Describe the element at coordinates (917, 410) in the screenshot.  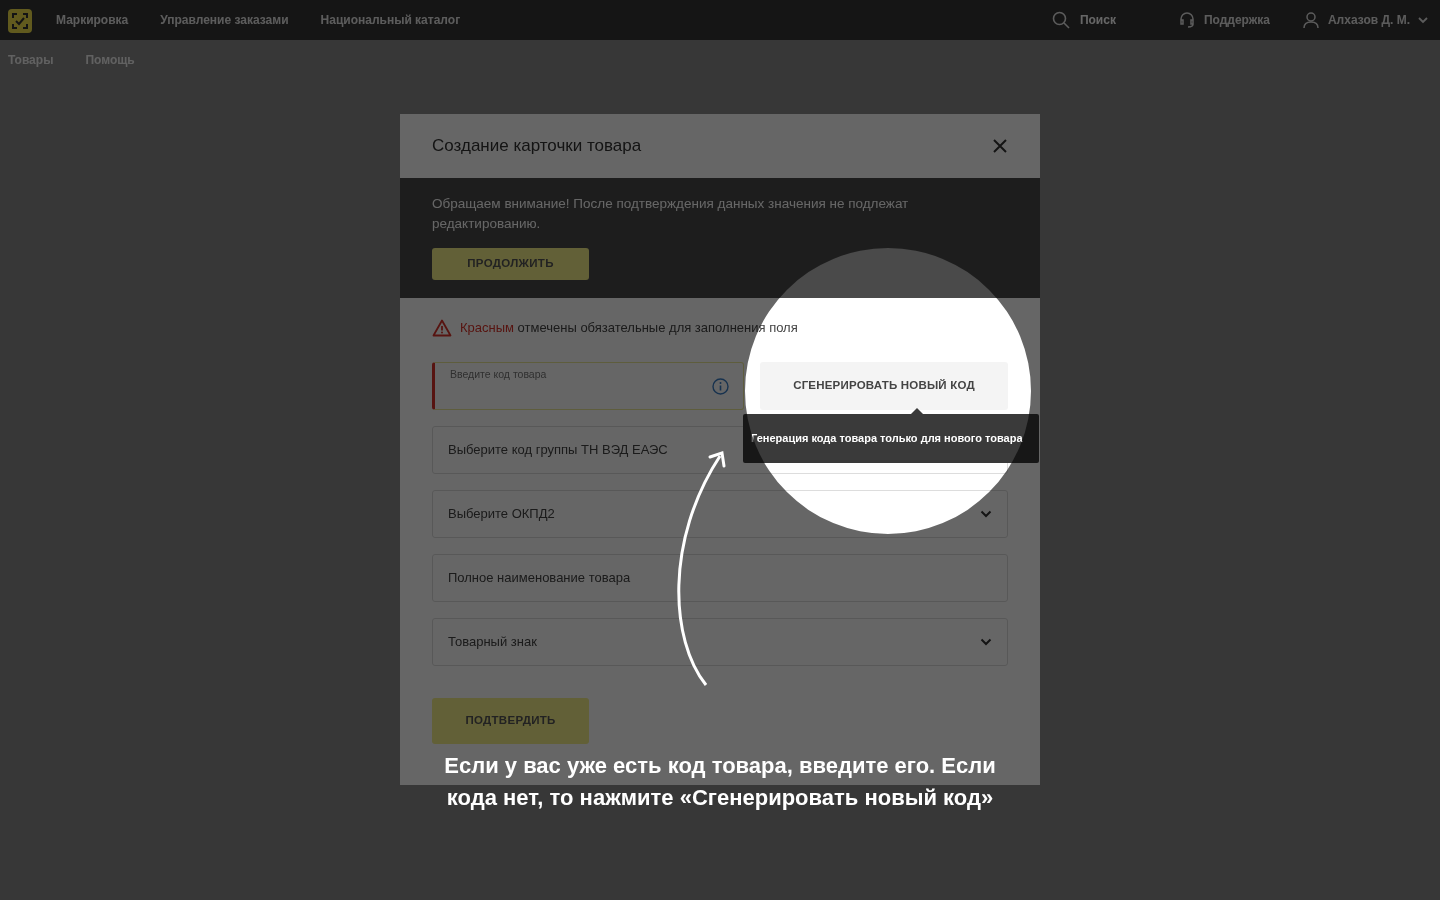
I see `tooltip-pointer` at that location.